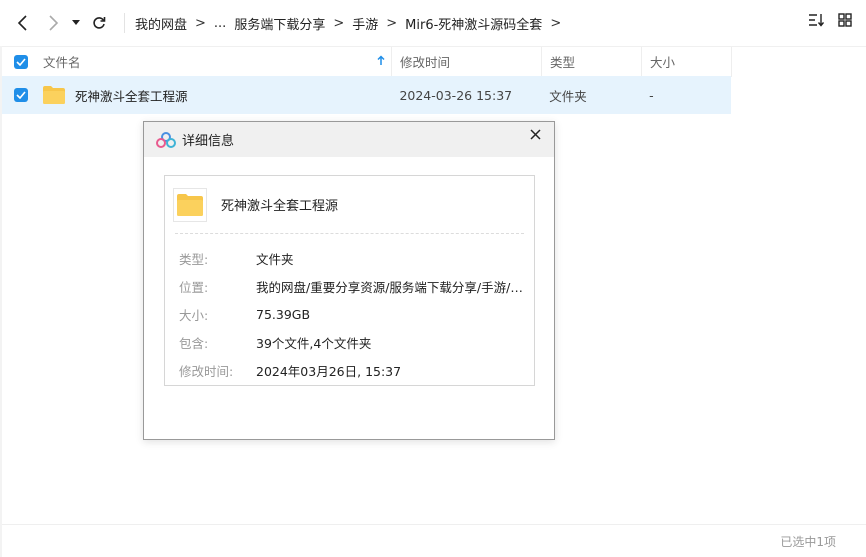  What do you see at coordinates (166, 139) in the screenshot?
I see `cloud-logo-icon` at bounding box center [166, 139].